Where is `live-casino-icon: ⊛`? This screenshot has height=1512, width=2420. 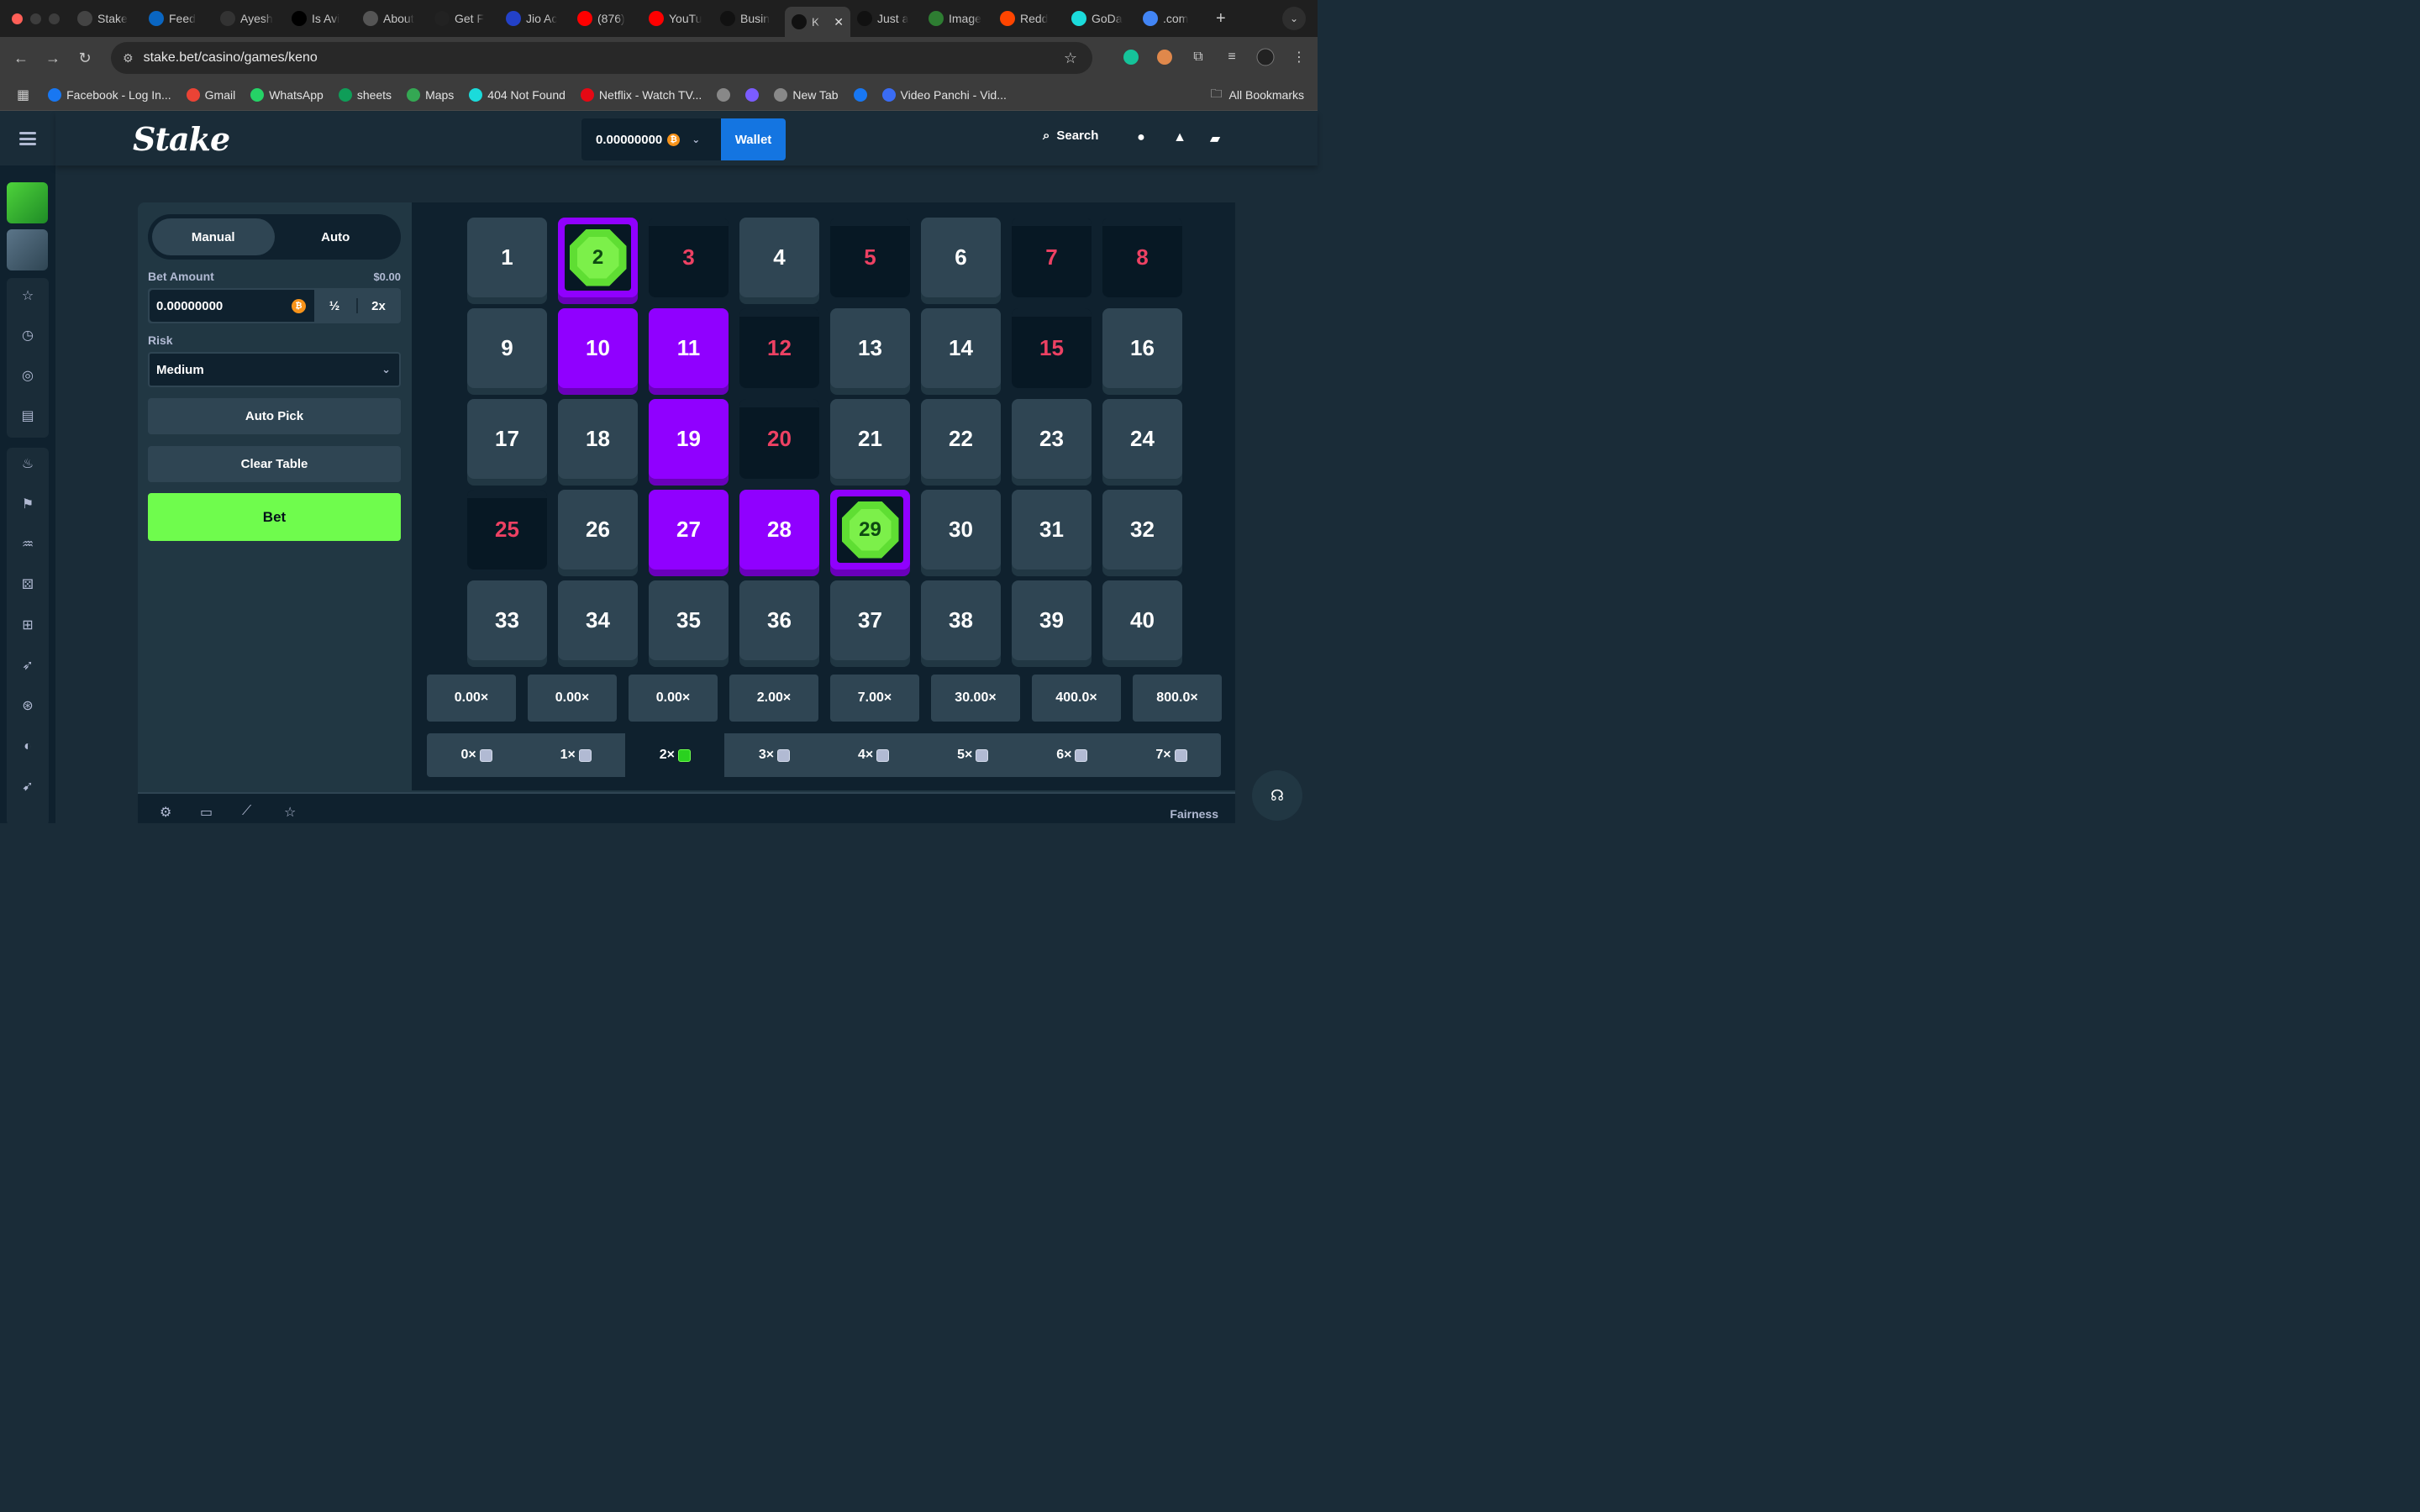
live-casino-icon: ⊛ is located at coordinates (27, 706).